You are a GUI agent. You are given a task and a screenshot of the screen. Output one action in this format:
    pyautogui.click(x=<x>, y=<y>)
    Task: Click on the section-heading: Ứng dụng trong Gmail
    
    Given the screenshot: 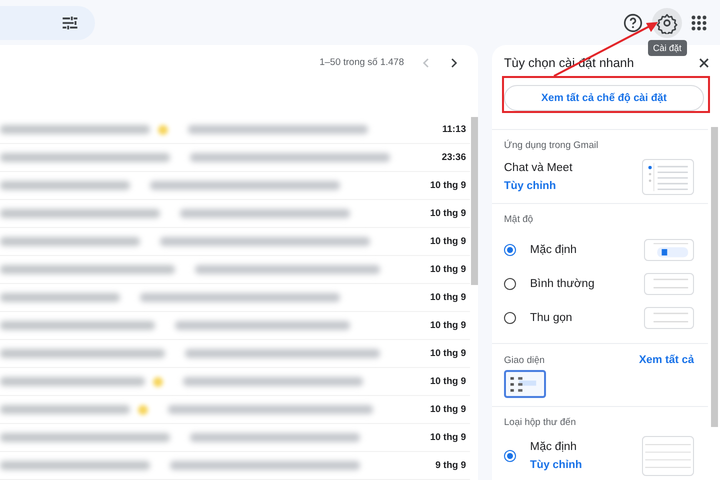 What is the action you would take?
    pyautogui.click(x=552, y=145)
    